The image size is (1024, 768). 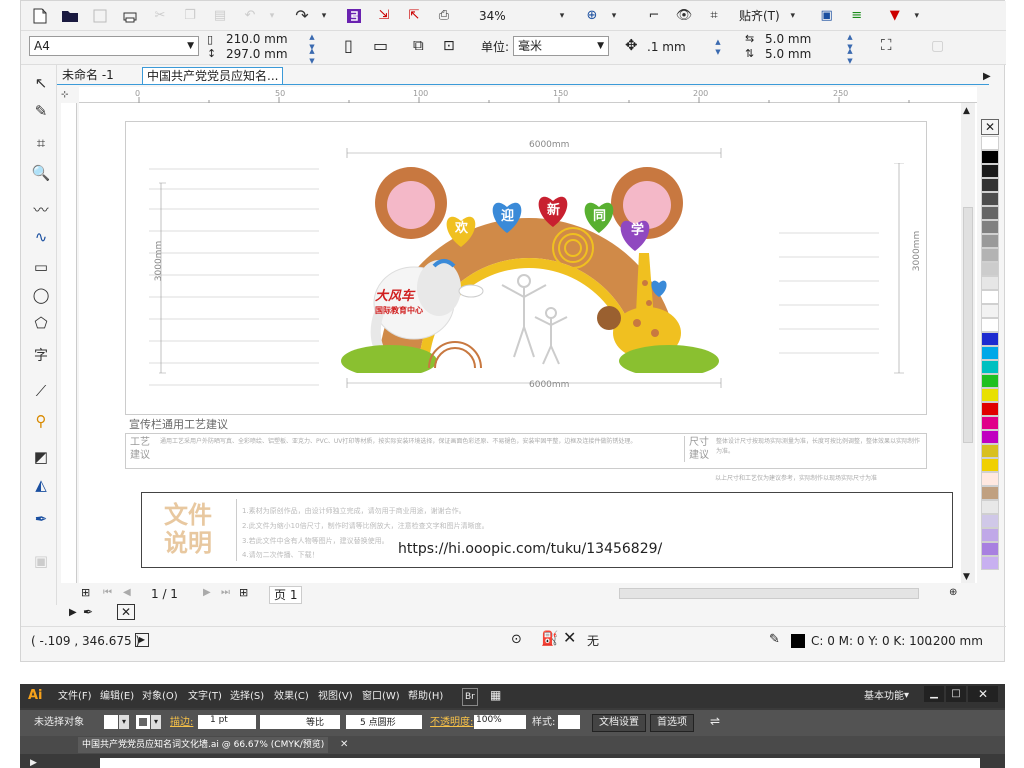 I want to click on horizontal-scroll-thumb, so click(x=769, y=593).